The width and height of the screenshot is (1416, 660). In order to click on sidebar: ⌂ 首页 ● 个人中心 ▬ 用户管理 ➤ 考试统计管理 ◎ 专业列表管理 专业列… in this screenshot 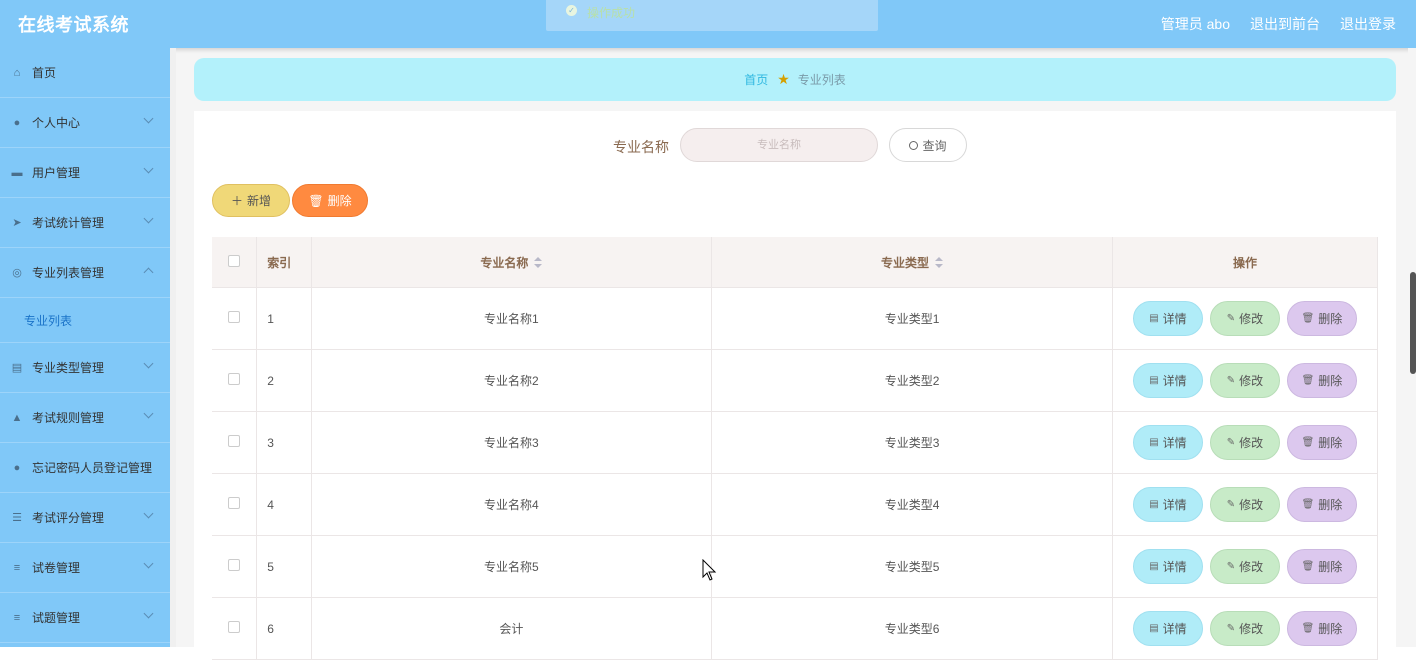, I will do `click(85, 347)`.